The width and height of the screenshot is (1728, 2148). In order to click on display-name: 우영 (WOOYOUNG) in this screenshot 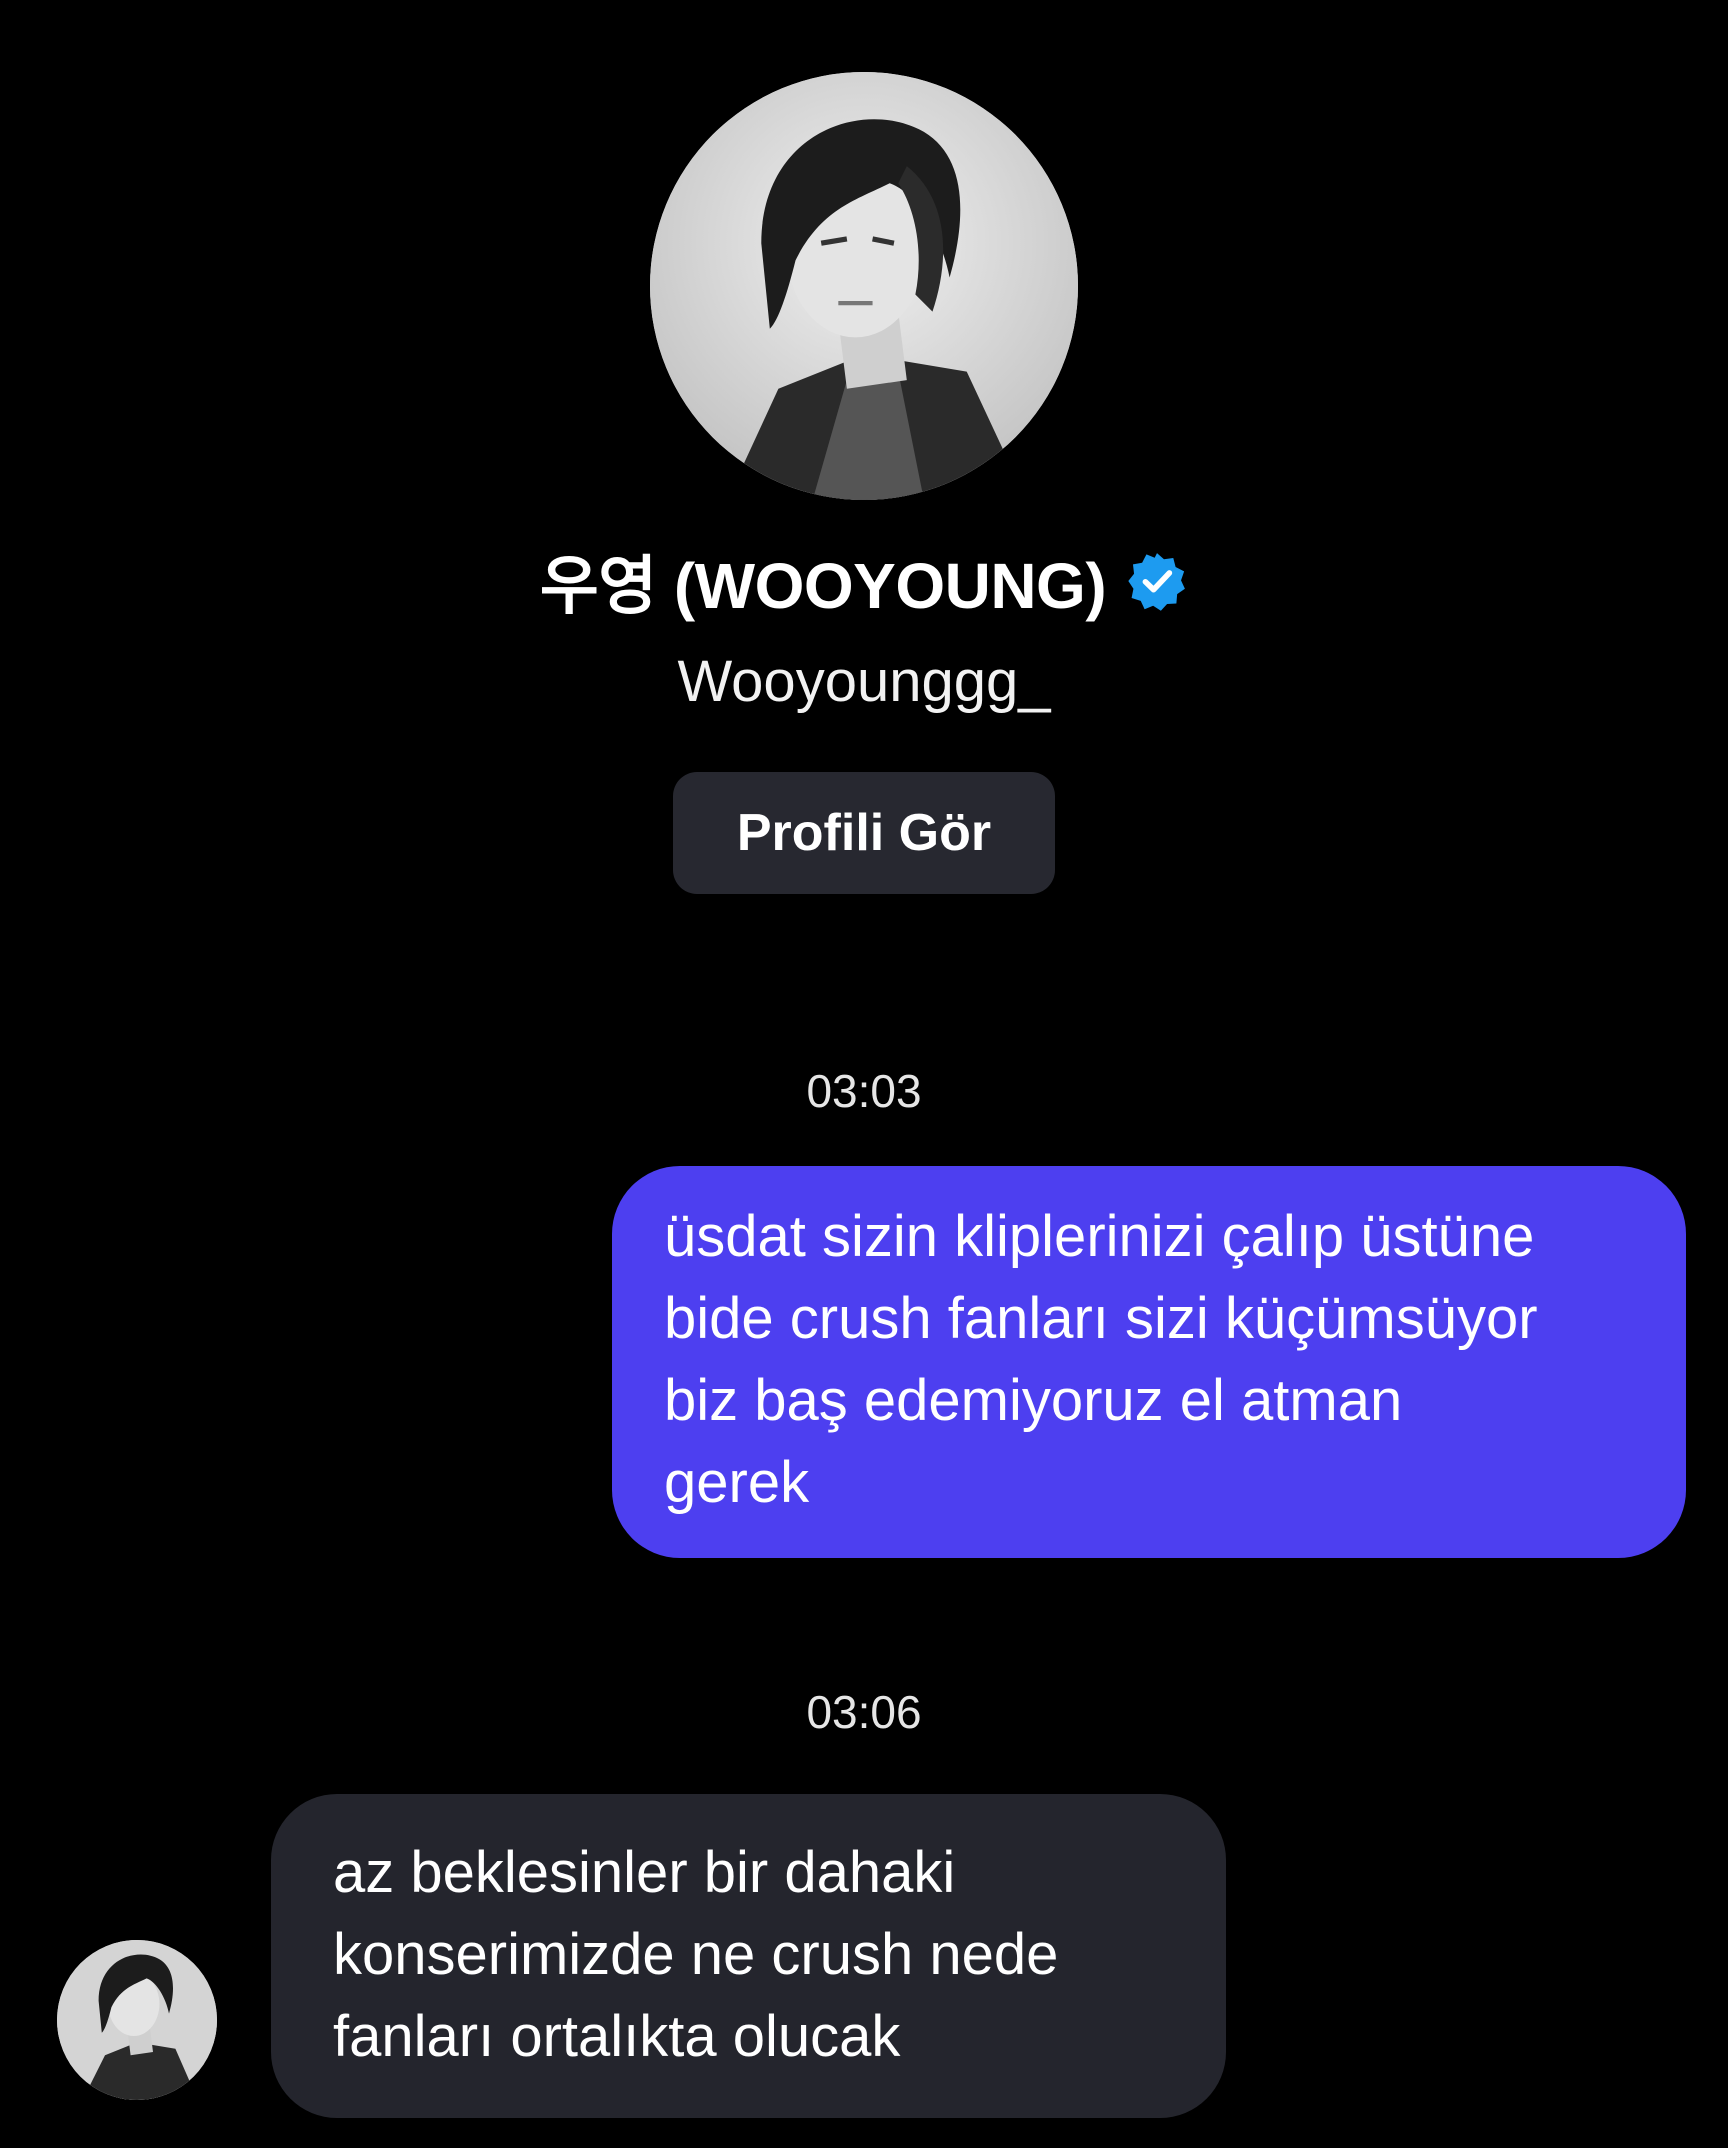, I will do `click(823, 586)`.